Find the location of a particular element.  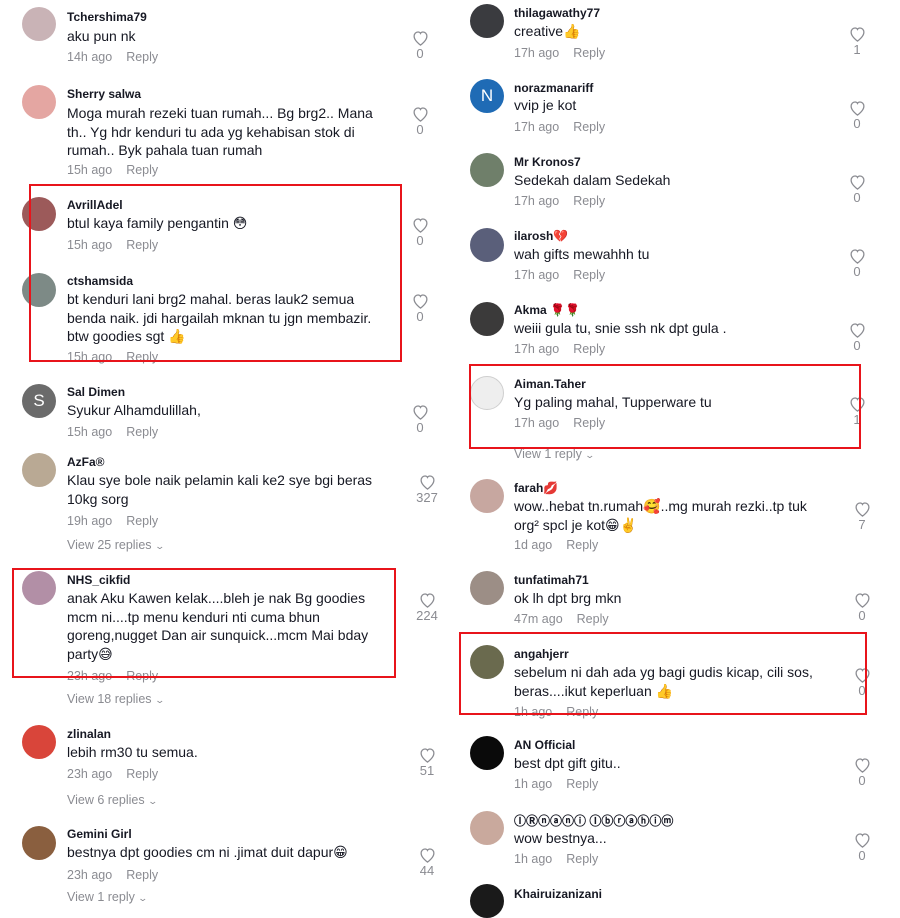

view-replies-button: View 18 replies ⌄ is located at coordinates (116, 699).